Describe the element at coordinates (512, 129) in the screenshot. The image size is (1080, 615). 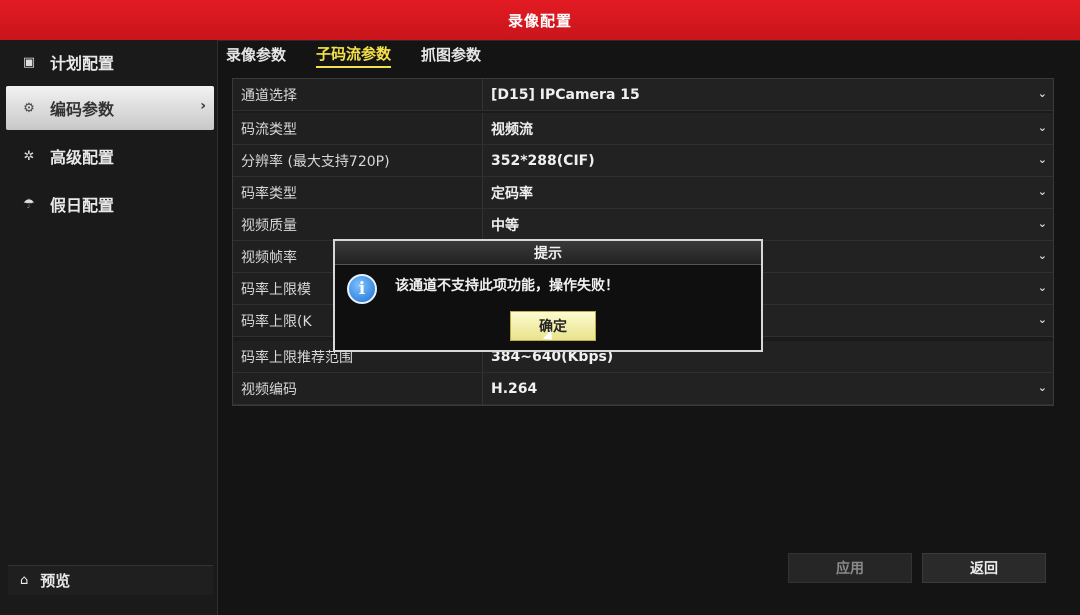
I see `row-value: 视频流` at that location.